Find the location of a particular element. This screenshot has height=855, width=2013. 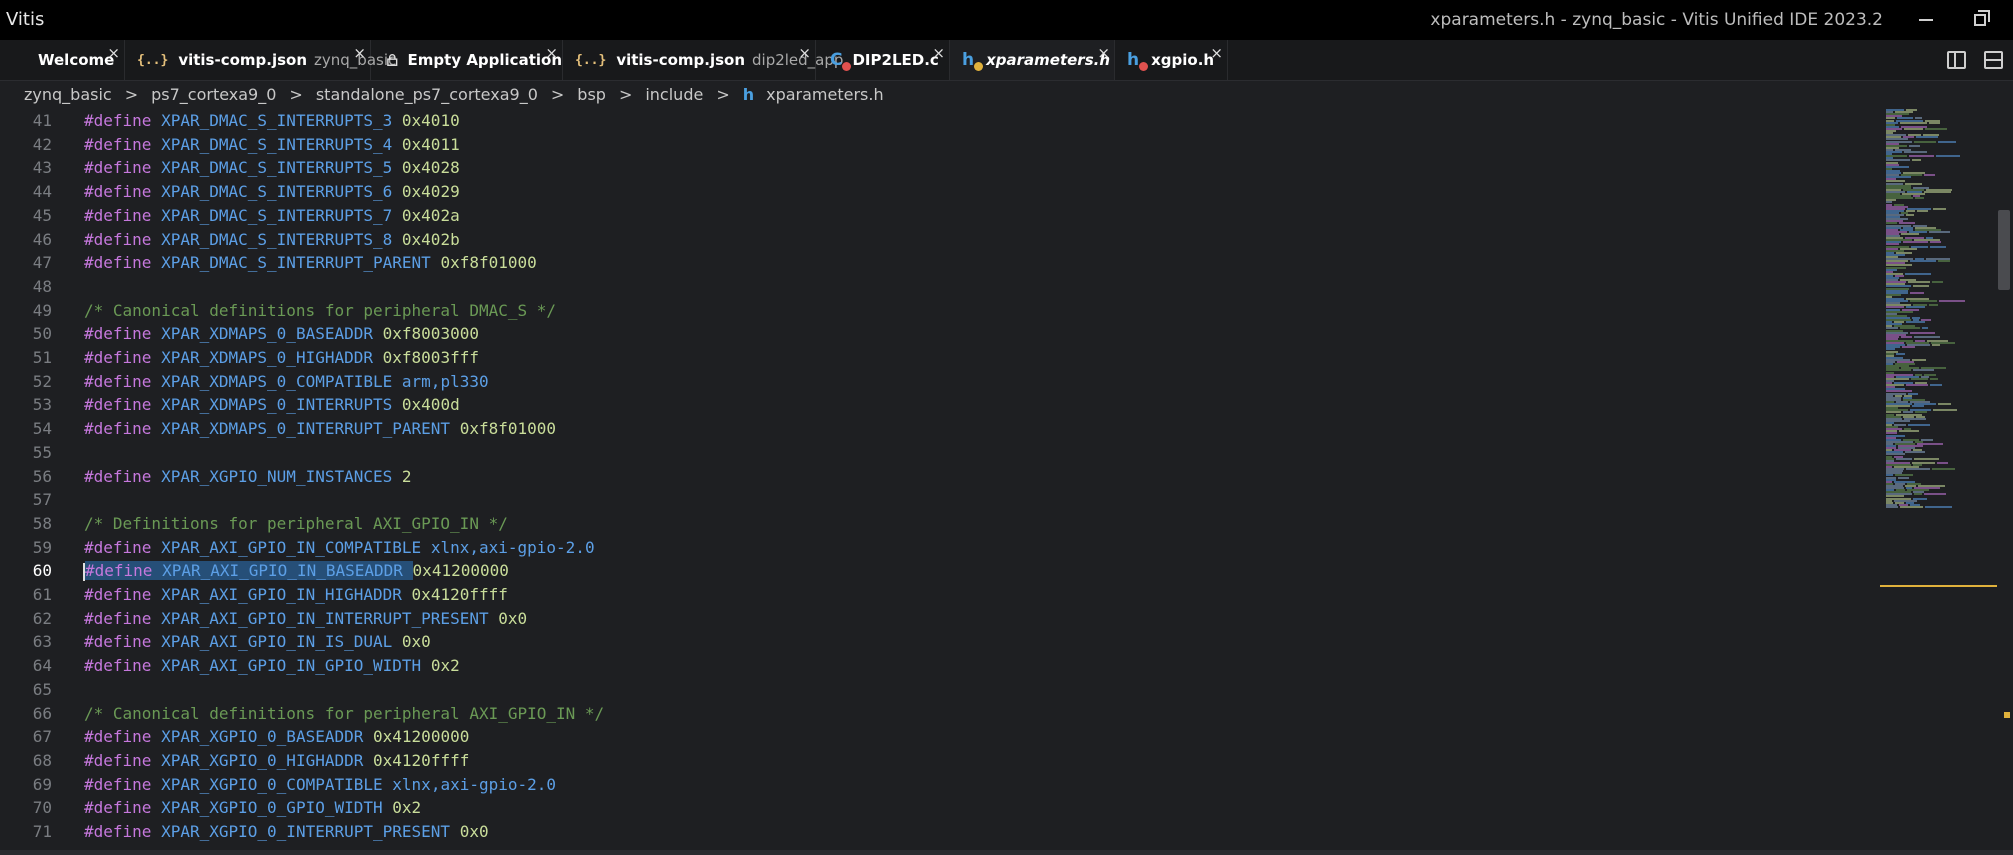

line-number: 52 is located at coordinates (42, 381).